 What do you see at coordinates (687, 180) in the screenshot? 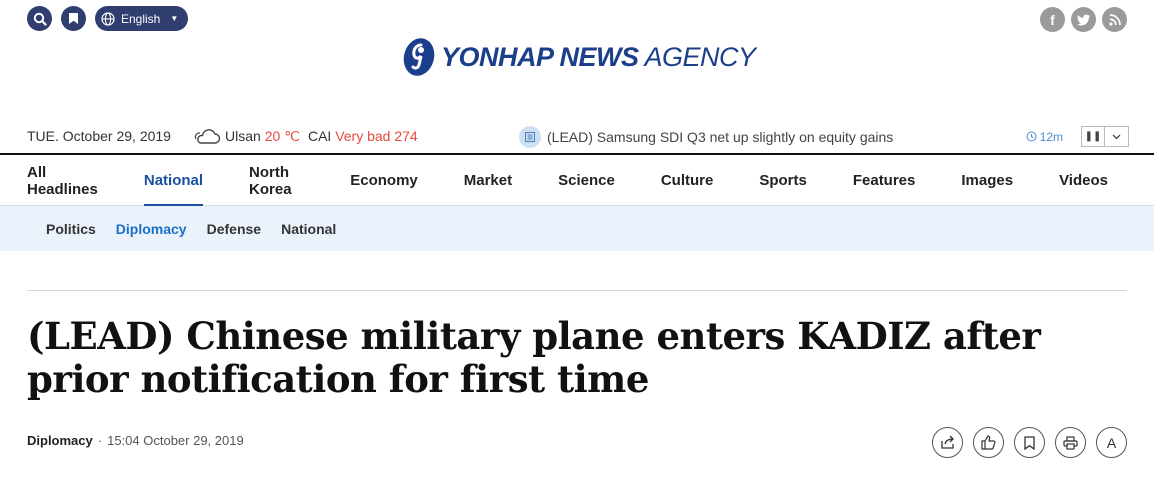
I see `nav-item-culture: Culture` at bounding box center [687, 180].